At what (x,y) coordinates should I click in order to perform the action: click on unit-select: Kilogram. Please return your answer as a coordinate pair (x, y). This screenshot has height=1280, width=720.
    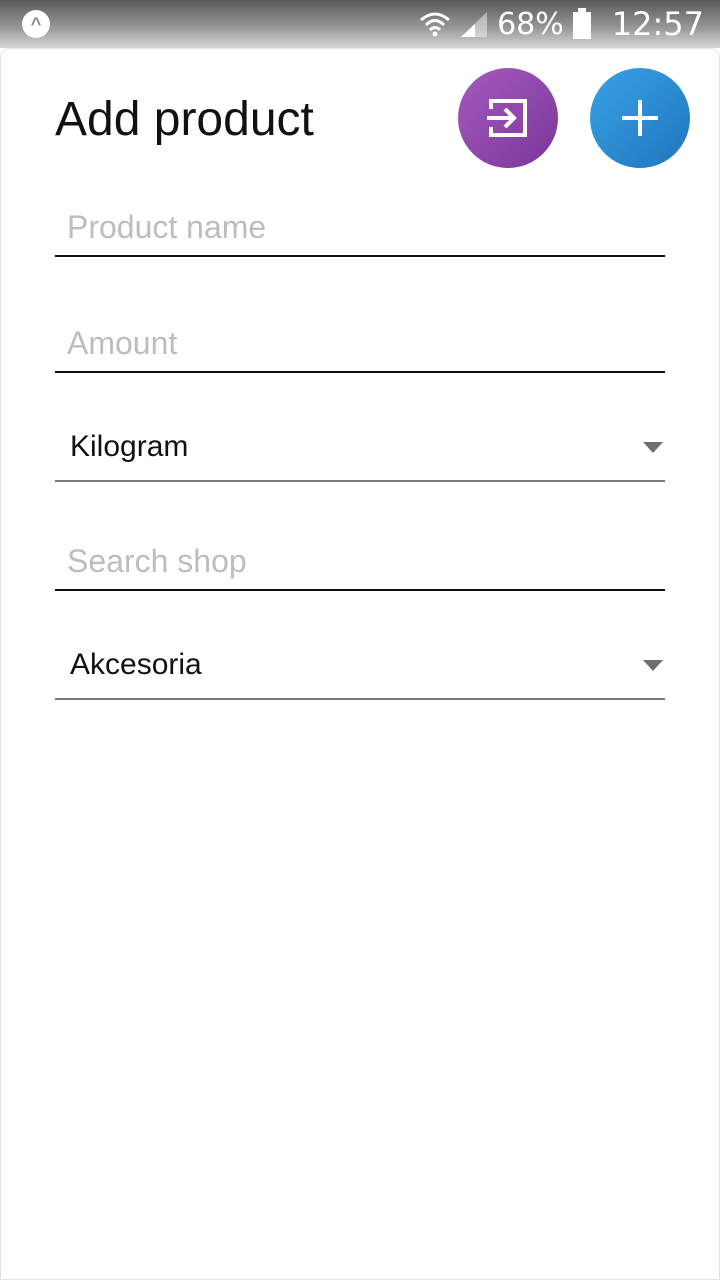
    Looking at the image, I should click on (360, 452).